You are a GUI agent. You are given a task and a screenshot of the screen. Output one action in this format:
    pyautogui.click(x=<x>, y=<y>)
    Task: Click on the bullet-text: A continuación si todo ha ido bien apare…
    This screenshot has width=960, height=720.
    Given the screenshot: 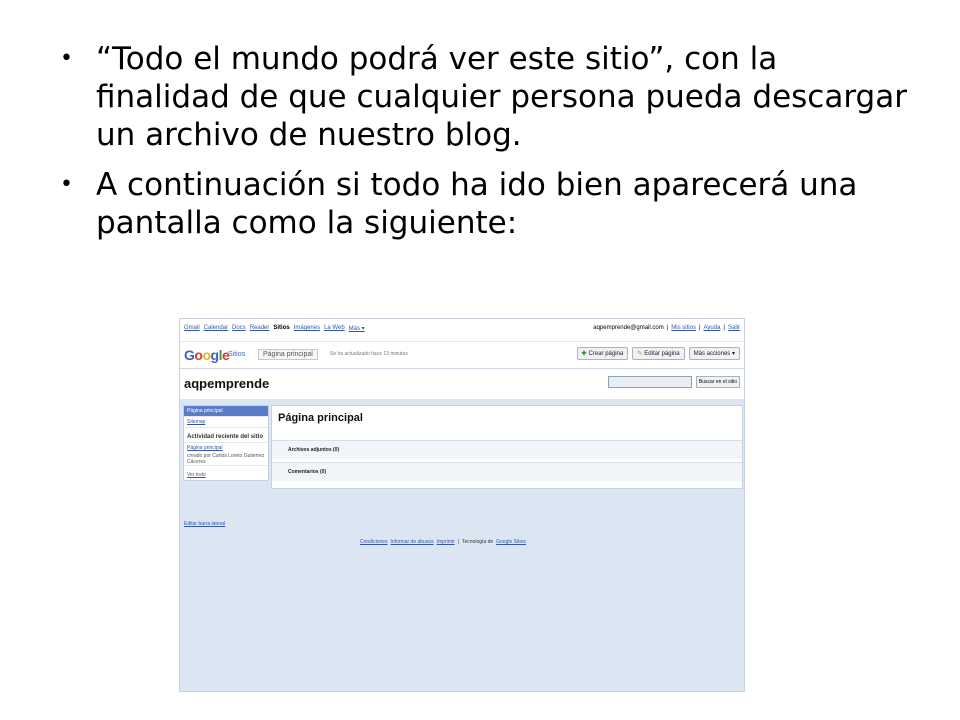 What is the action you would take?
    pyautogui.click(x=477, y=204)
    